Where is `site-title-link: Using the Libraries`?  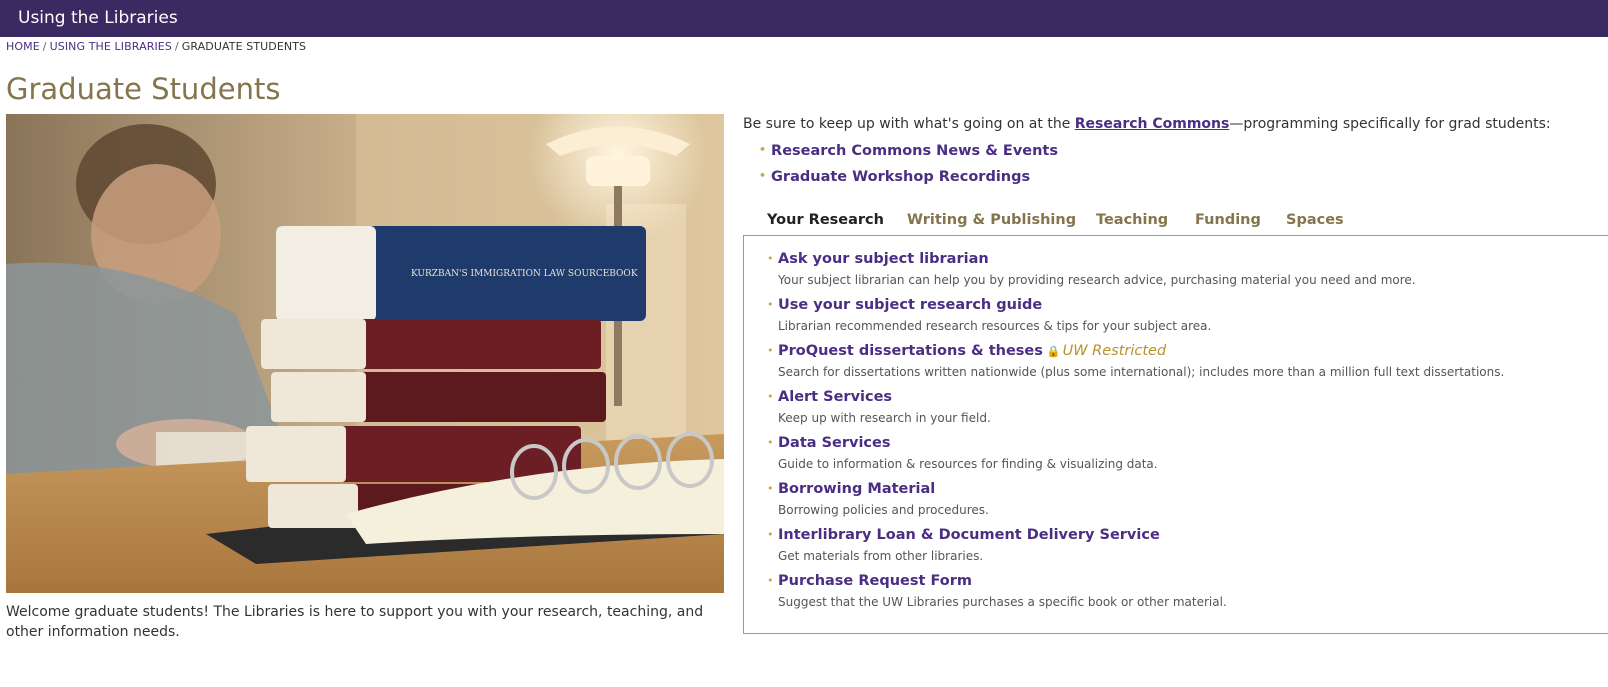 site-title-link: Using the Libraries is located at coordinates (98, 18).